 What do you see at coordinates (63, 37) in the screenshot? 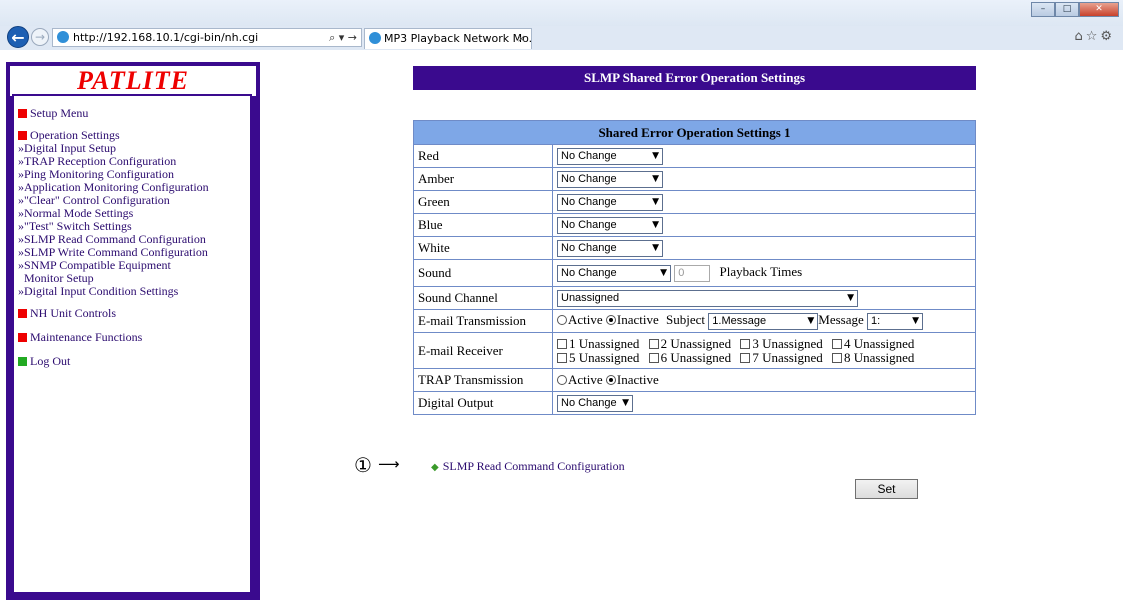
I see `ie-page-icon` at bounding box center [63, 37].